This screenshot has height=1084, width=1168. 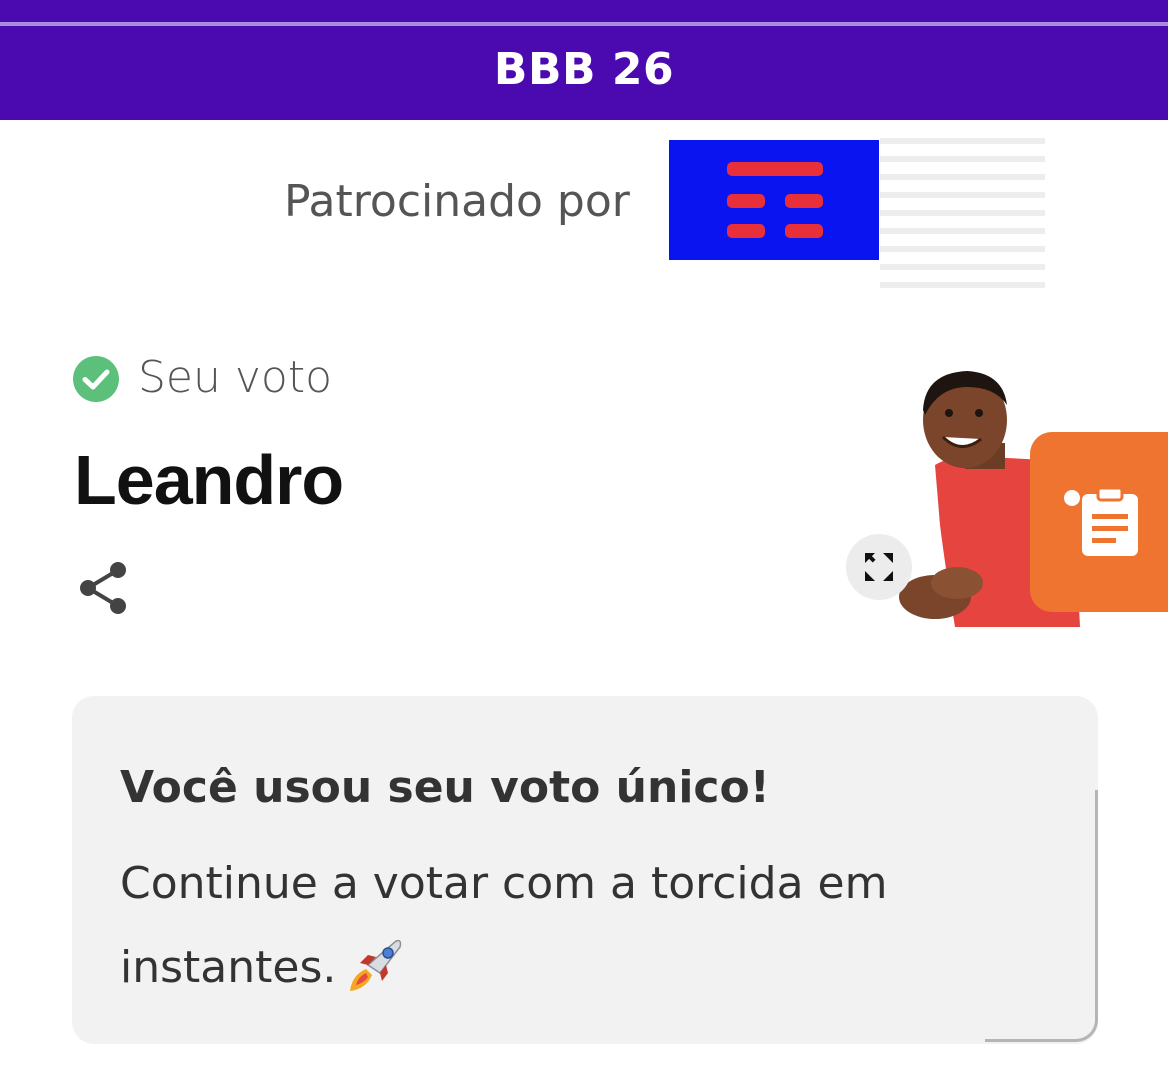 I want to click on top-header: BBB 26, so click(x=584, y=60).